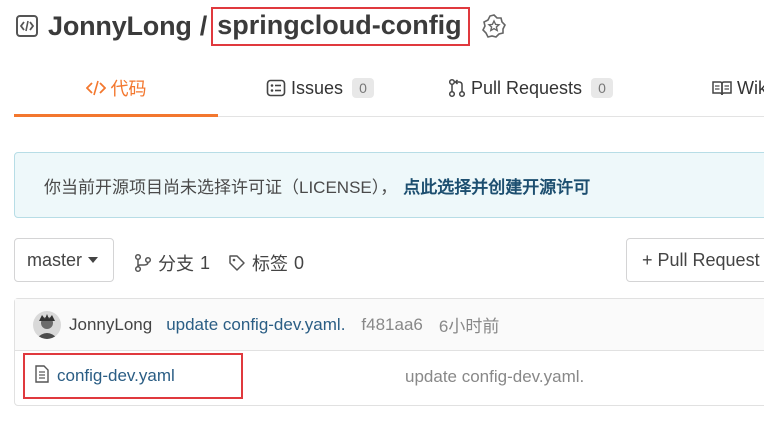 The width and height of the screenshot is (764, 422). I want to click on new-pull-request-button: + Pull Request, so click(695, 260).